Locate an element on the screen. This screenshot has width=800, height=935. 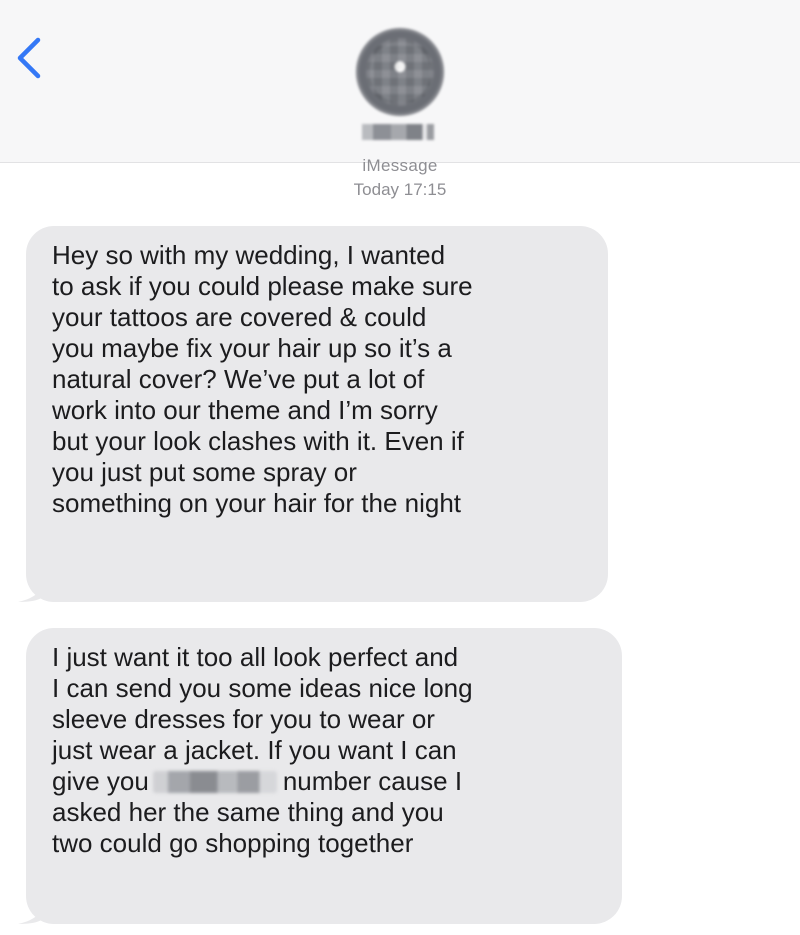
message-line: just wear a jacket. If you want I can is located at coordinates (254, 750).